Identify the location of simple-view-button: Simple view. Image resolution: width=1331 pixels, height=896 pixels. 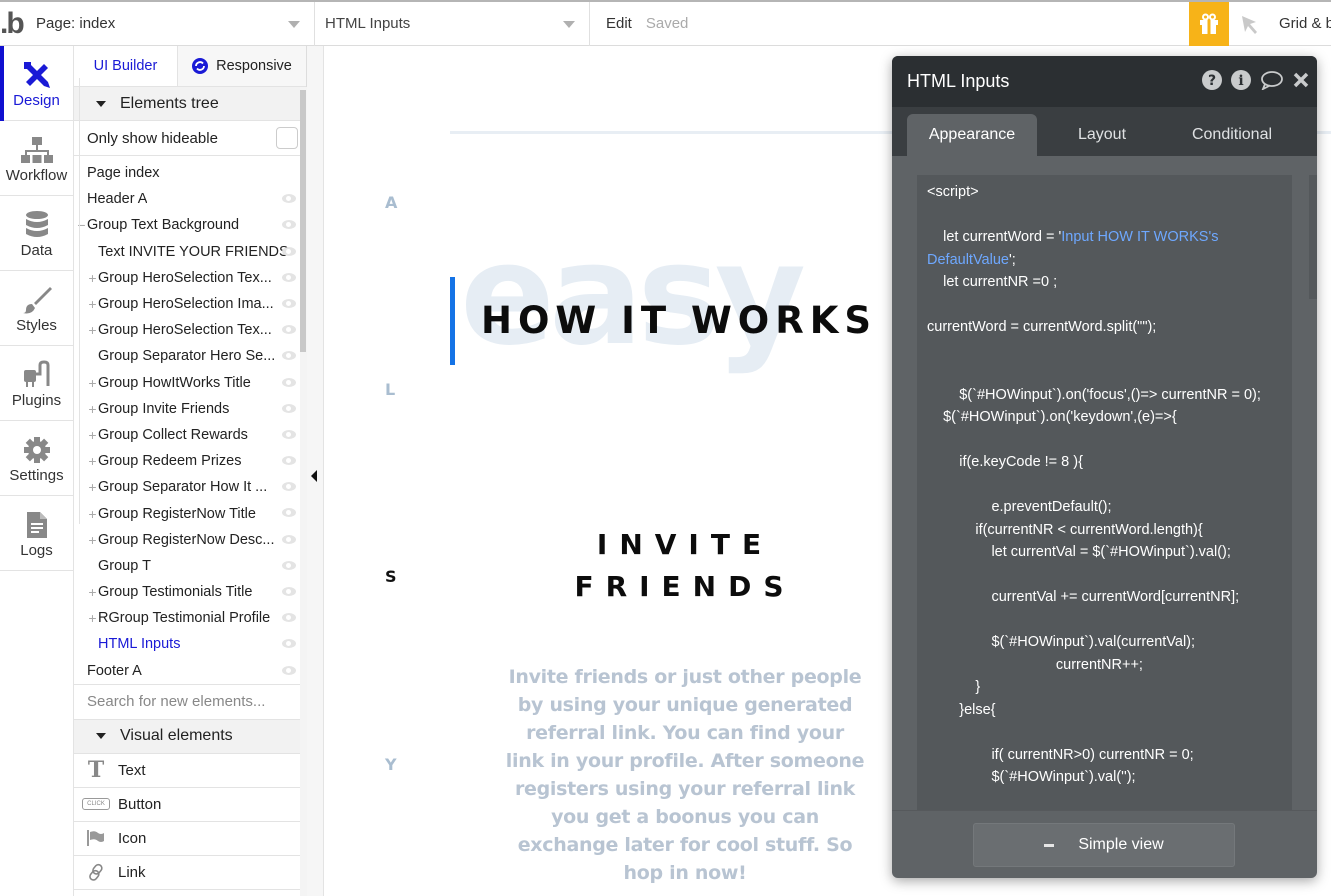
(1104, 845).